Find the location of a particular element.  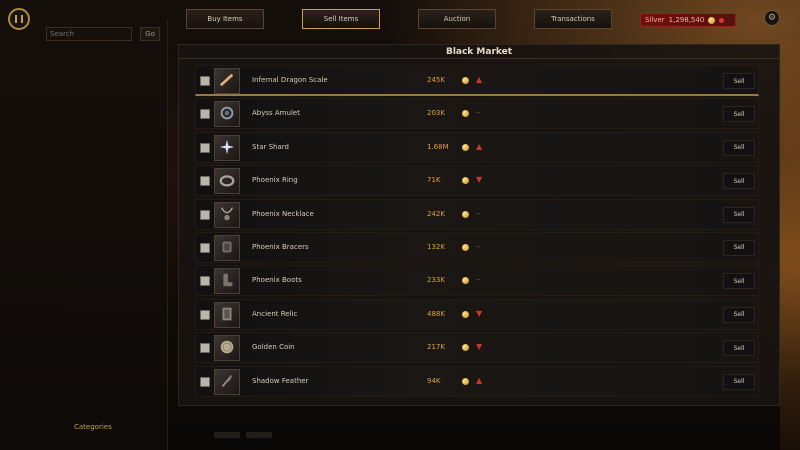

sparkle-icon is located at coordinates (227, 148).